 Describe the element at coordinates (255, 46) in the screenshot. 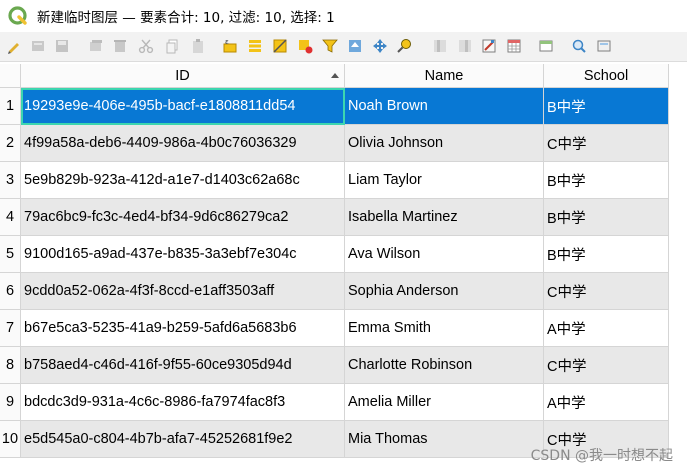

I see `select-all-icon` at that location.